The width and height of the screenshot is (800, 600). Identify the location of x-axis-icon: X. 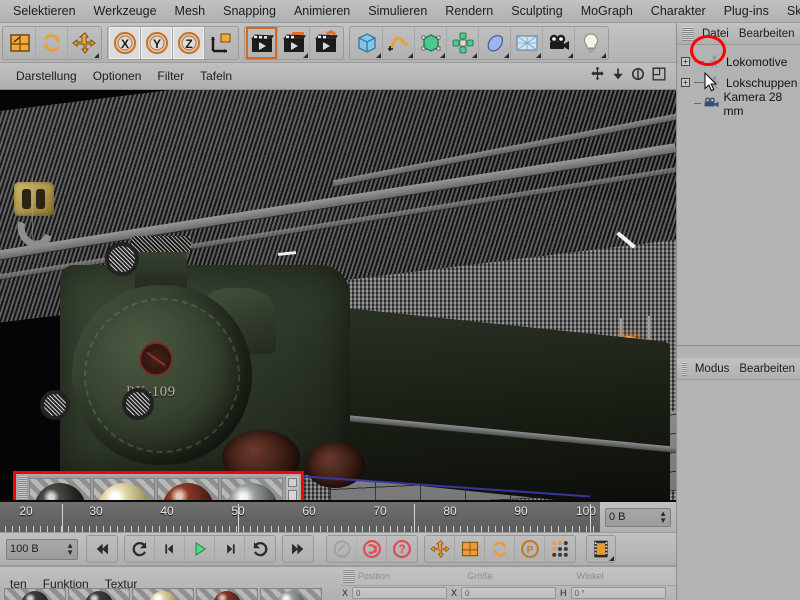
(125, 42).